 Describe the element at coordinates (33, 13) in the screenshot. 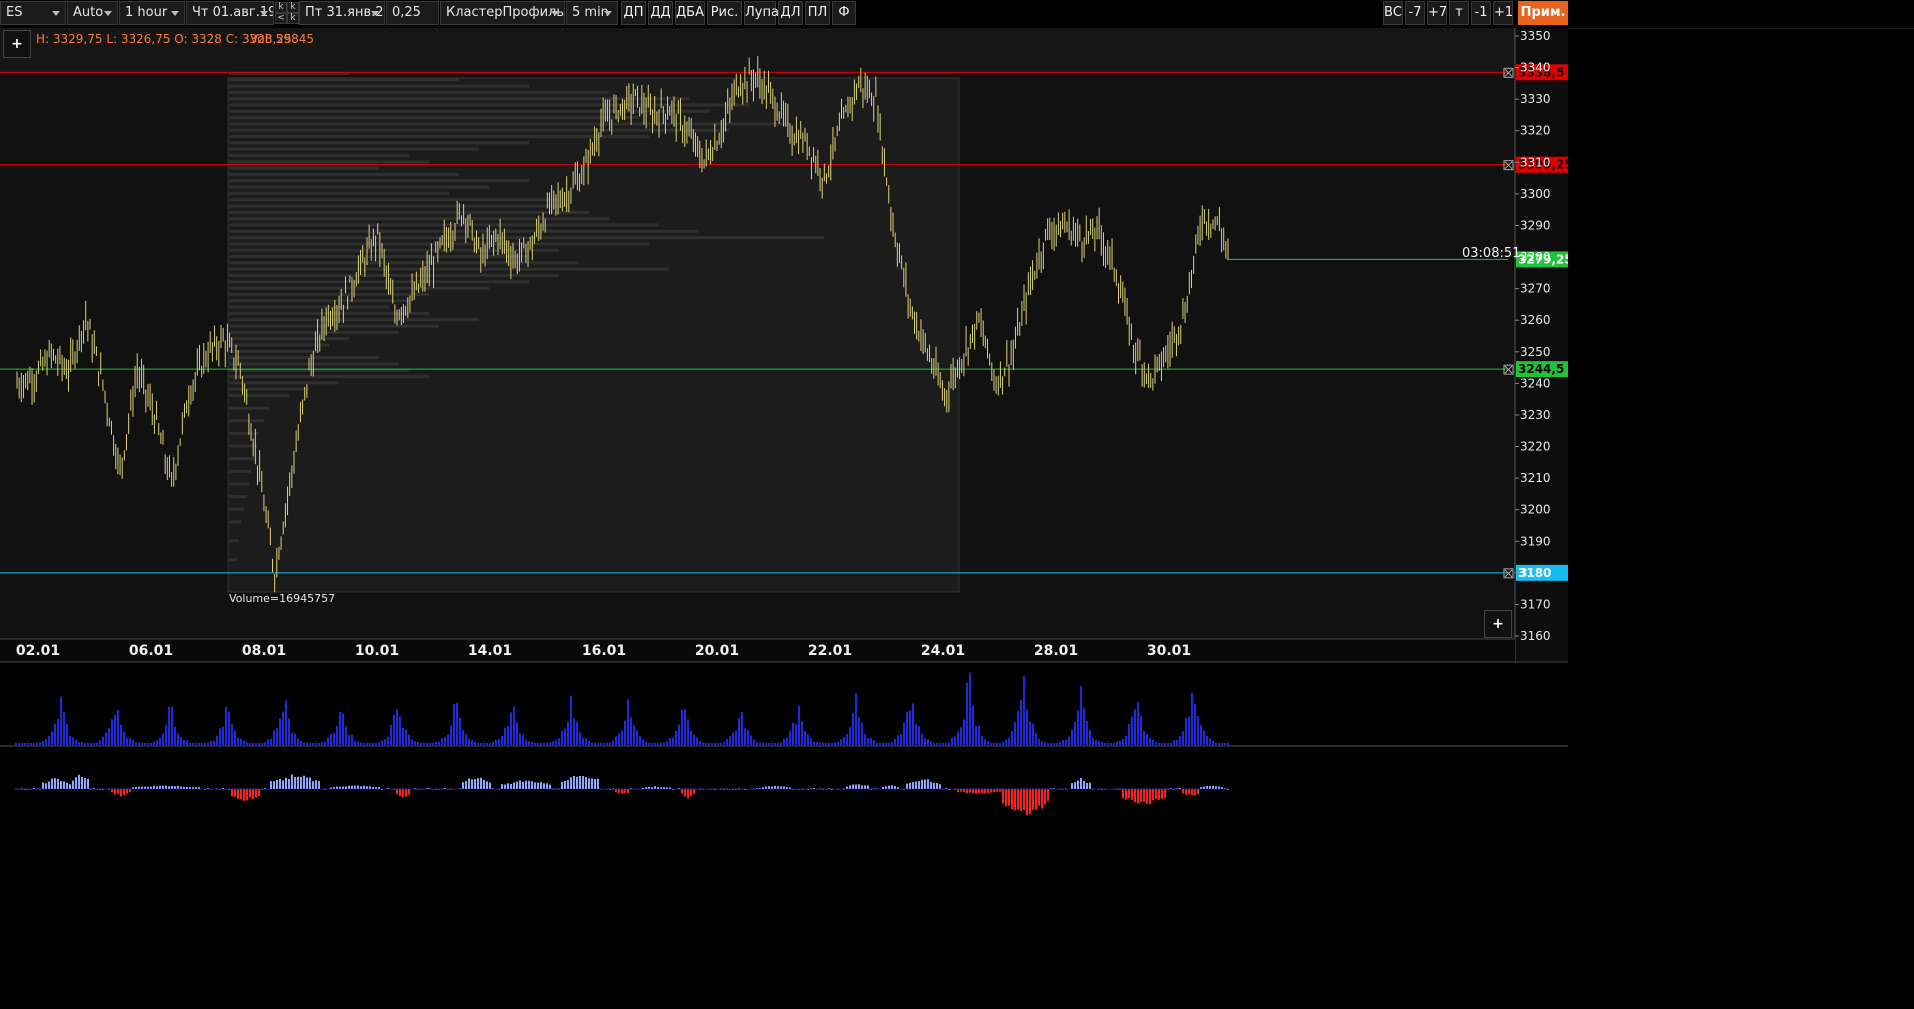

I see `symbol-select: ES` at that location.